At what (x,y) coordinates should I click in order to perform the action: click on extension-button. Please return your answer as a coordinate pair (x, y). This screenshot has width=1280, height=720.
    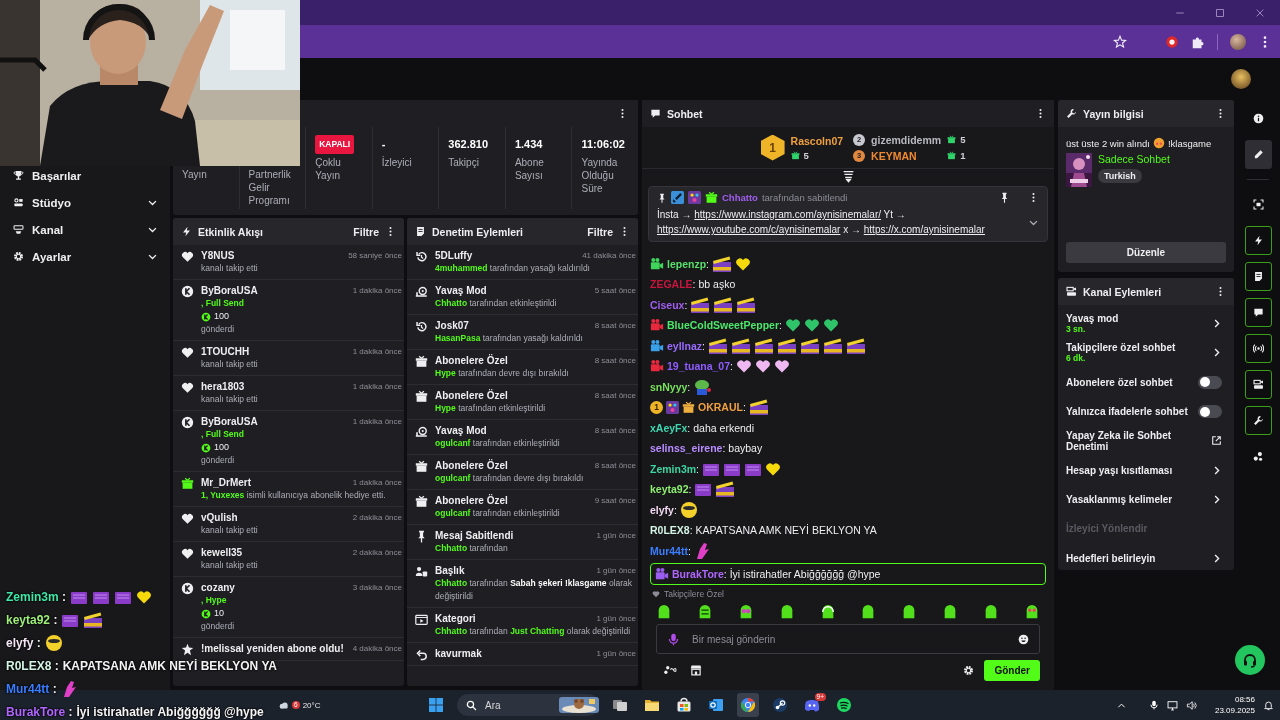
    Looking at the image, I should click on (1172, 41).